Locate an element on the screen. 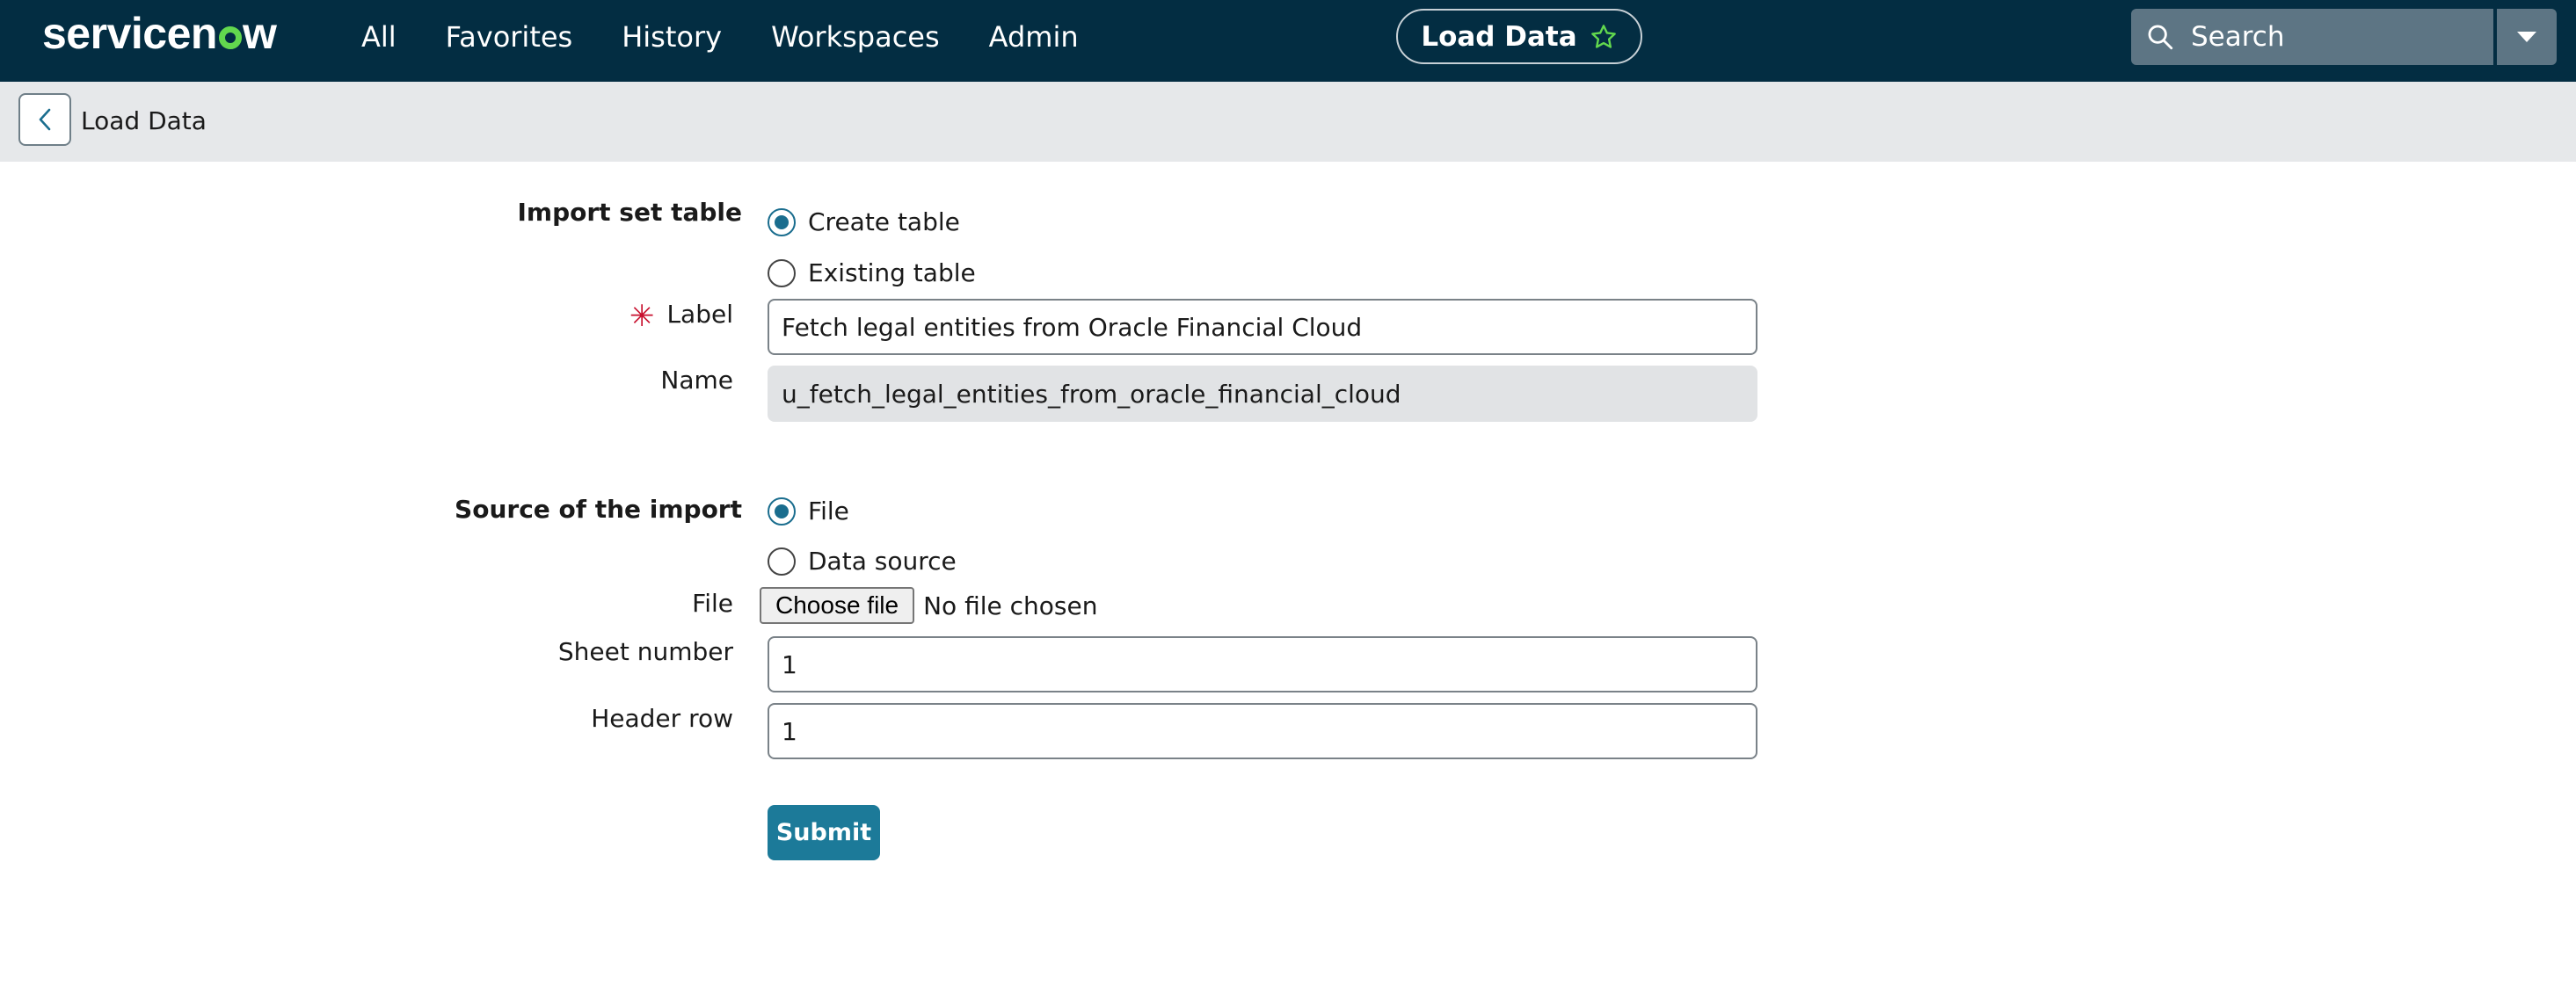 The image size is (2576, 986). import-set-table-label: Import set table is located at coordinates (629, 212).